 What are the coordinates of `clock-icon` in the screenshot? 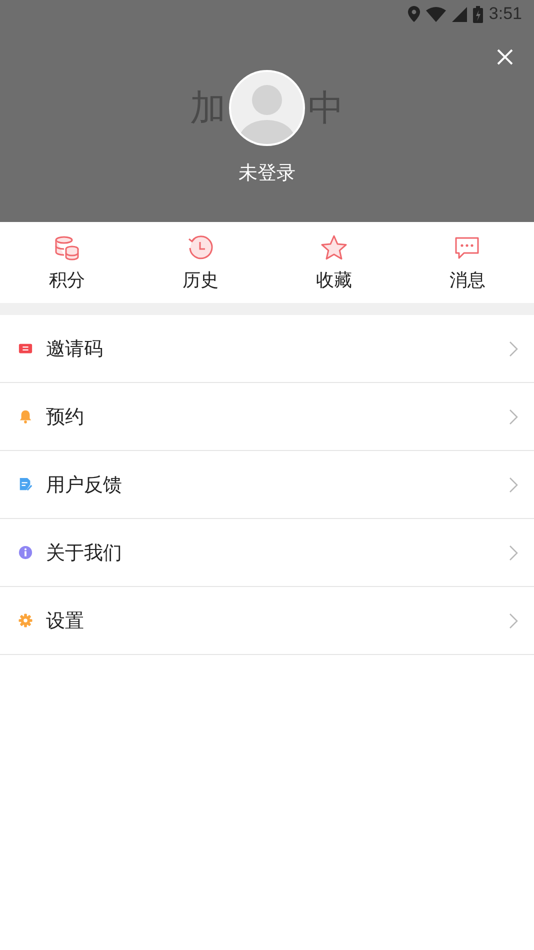 It's located at (200, 248).